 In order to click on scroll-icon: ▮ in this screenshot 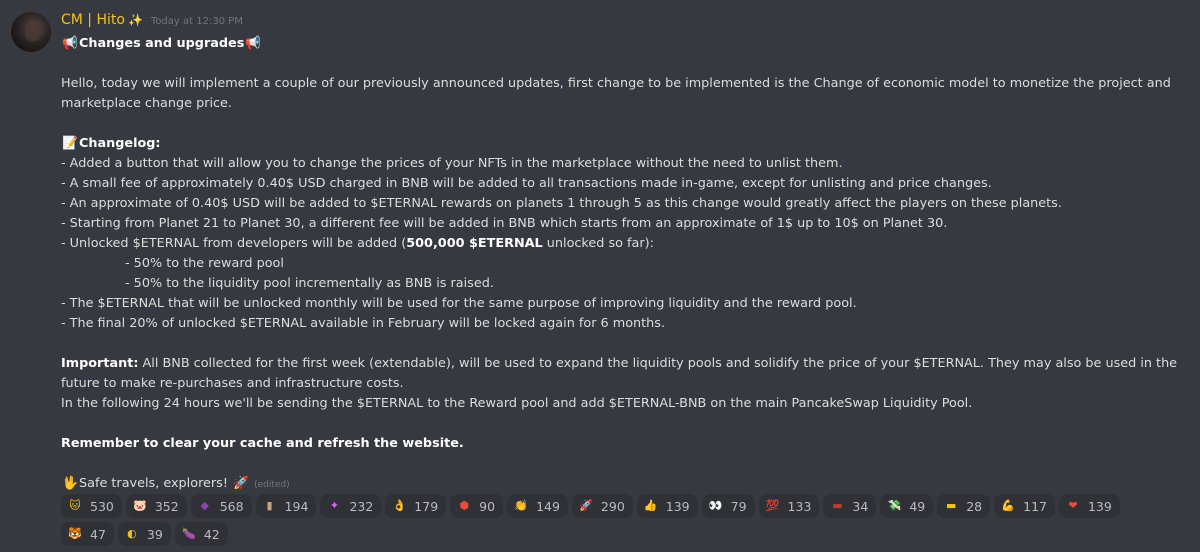, I will do `click(269, 505)`.